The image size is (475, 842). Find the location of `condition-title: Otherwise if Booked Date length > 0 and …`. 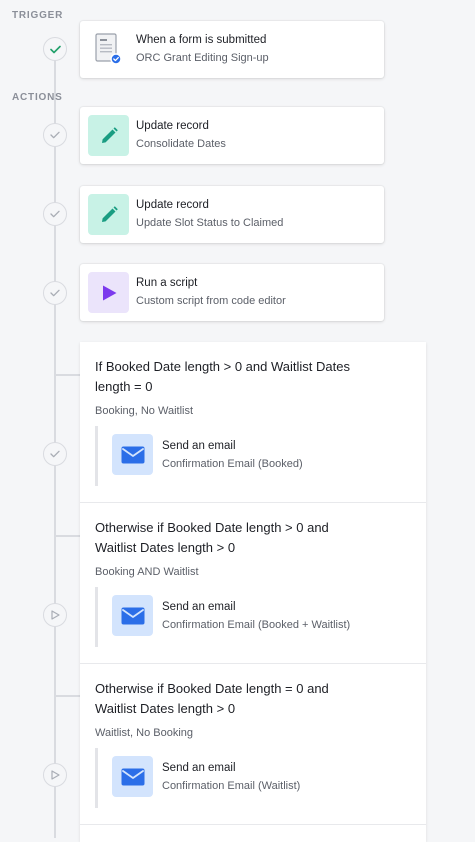

condition-title: Otherwise if Booked Date length > 0 and … is located at coordinates (212, 537).